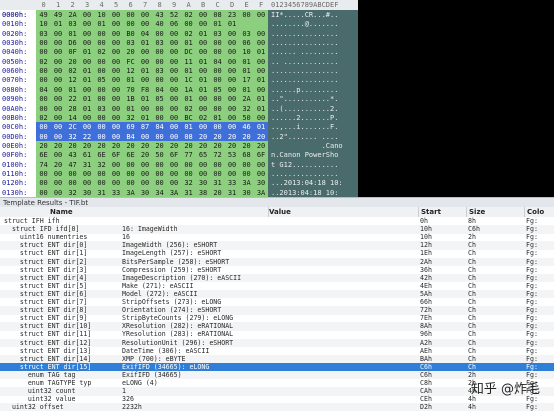 The image size is (554, 411). What do you see at coordinates (532, 407) in the screenshot?
I see `template-cell-color: Fg:` at bounding box center [532, 407].